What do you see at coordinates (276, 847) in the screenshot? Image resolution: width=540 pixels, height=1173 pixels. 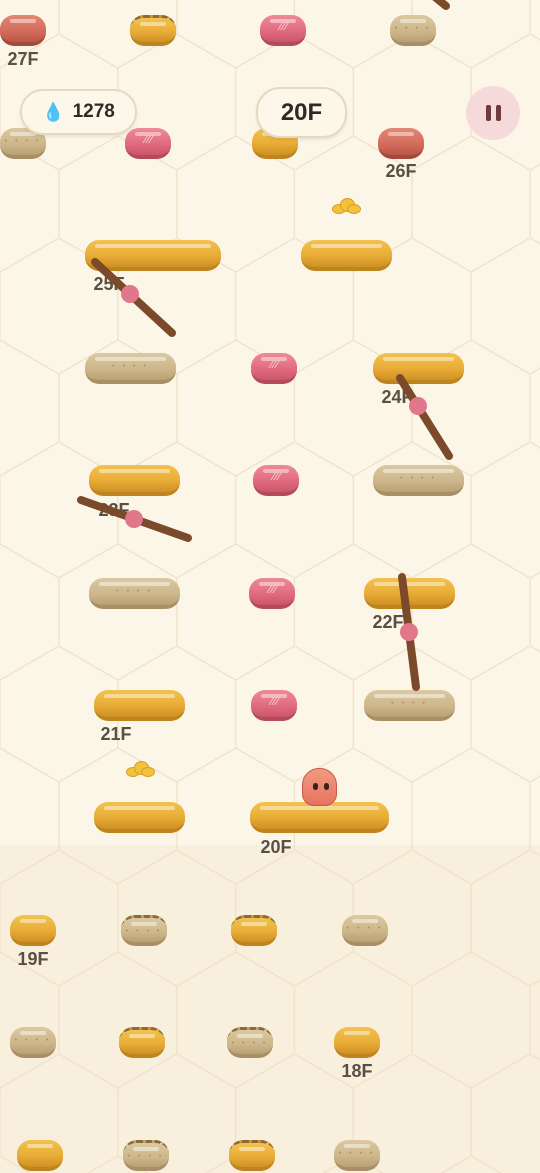 I see `floor-label-20f: 20F` at bounding box center [276, 847].